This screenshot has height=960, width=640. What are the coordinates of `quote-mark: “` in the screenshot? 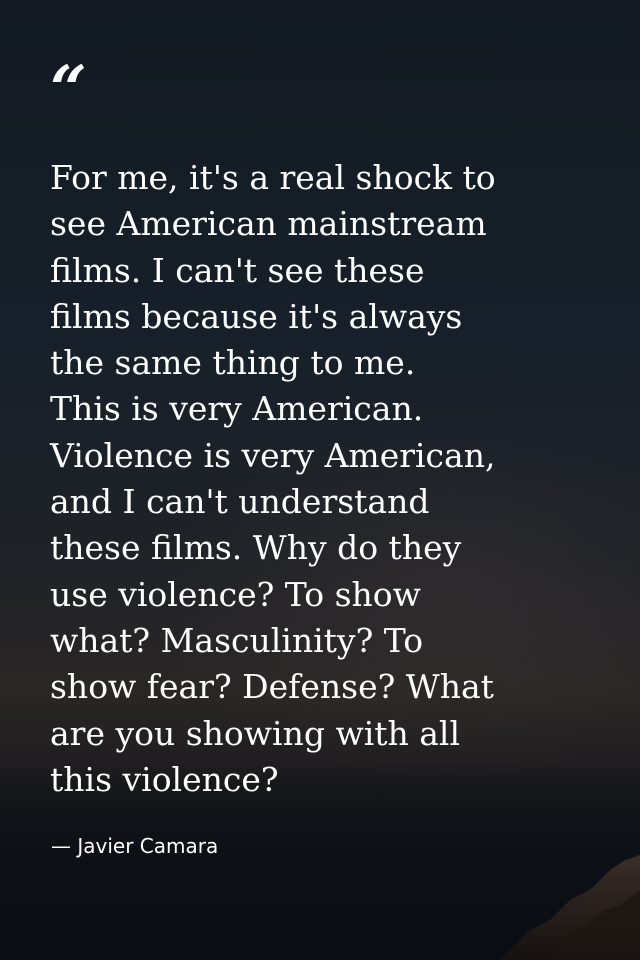 It's located at (68, 89).